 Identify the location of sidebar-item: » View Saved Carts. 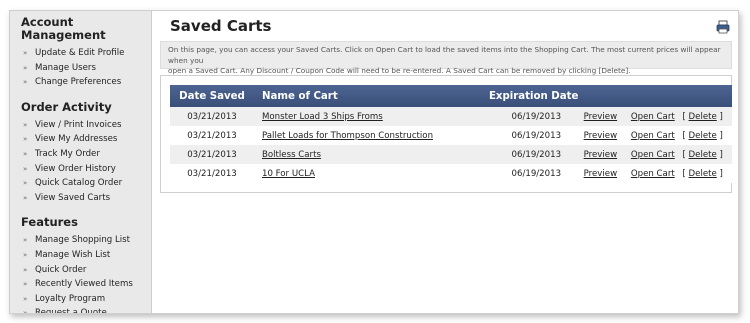
(80, 198).